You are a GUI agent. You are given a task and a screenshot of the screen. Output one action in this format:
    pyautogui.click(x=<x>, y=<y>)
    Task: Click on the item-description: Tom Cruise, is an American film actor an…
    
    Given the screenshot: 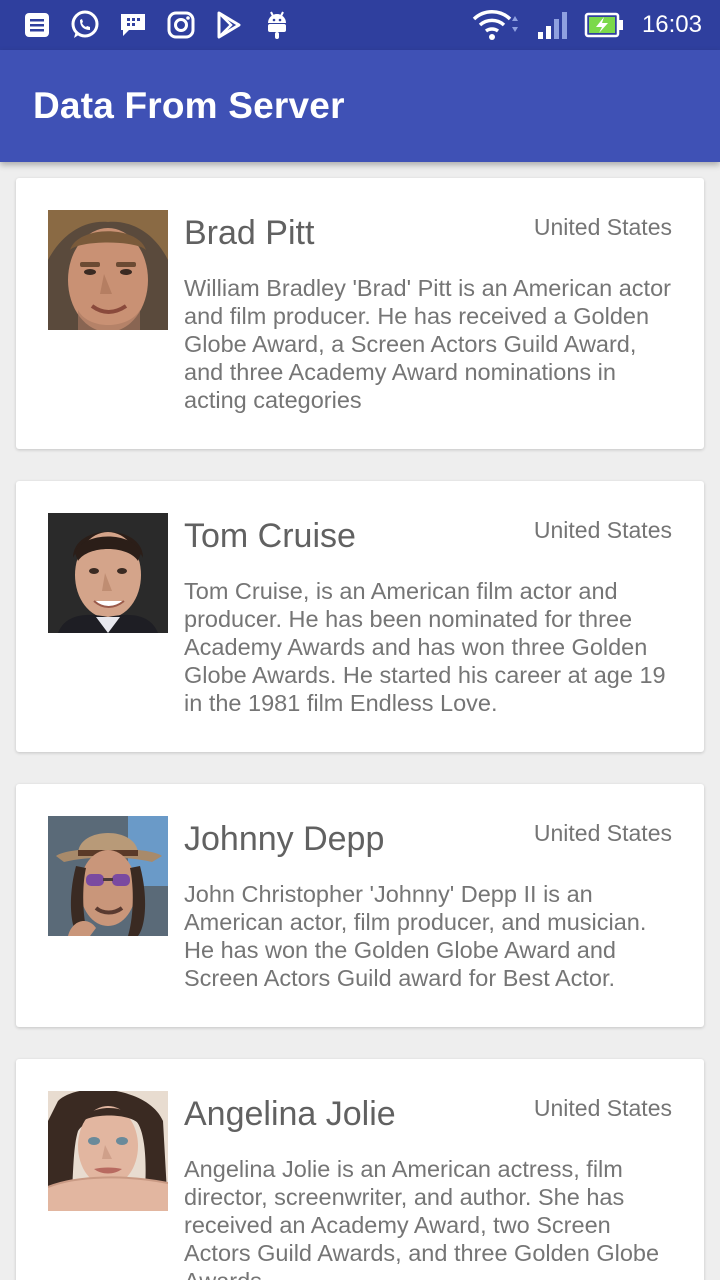 What is the action you would take?
    pyautogui.click(x=425, y=647)
    